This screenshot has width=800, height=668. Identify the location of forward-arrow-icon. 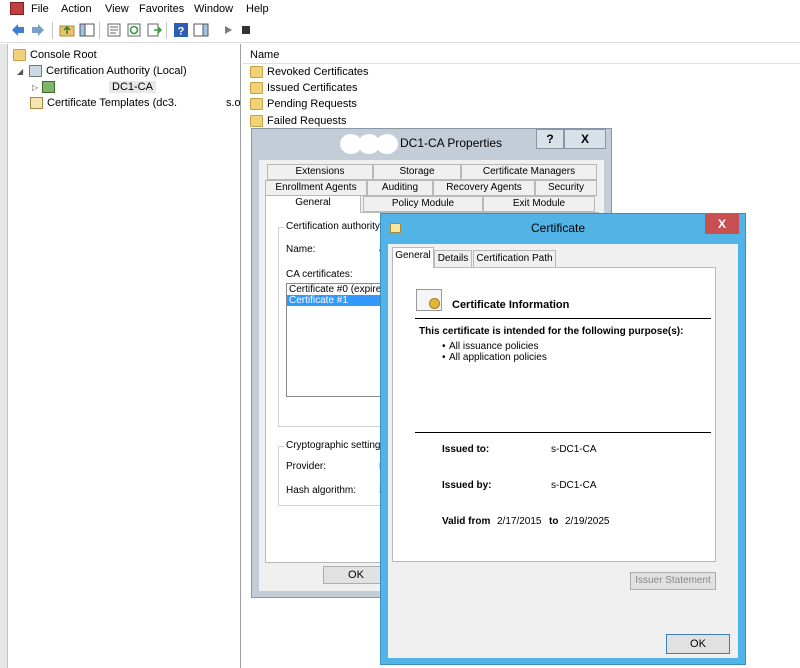
(38, 30).